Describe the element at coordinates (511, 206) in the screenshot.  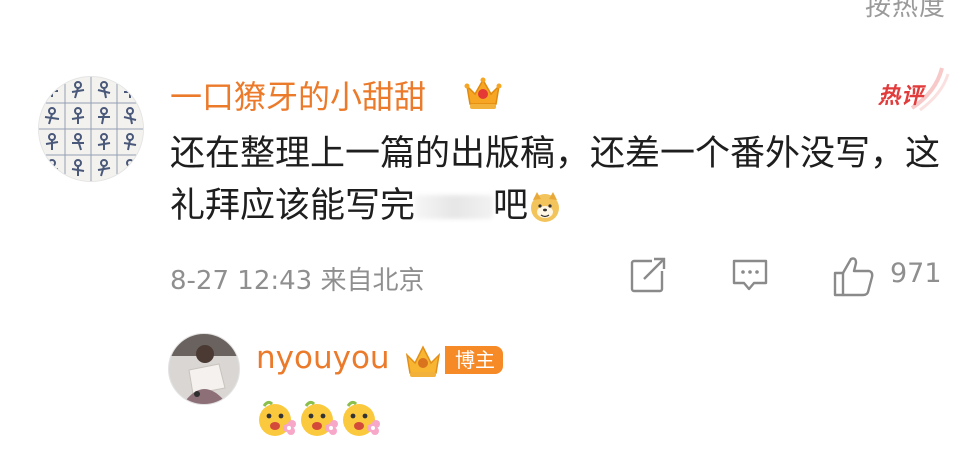
I see `comment-text-part2: 吧` at that location.